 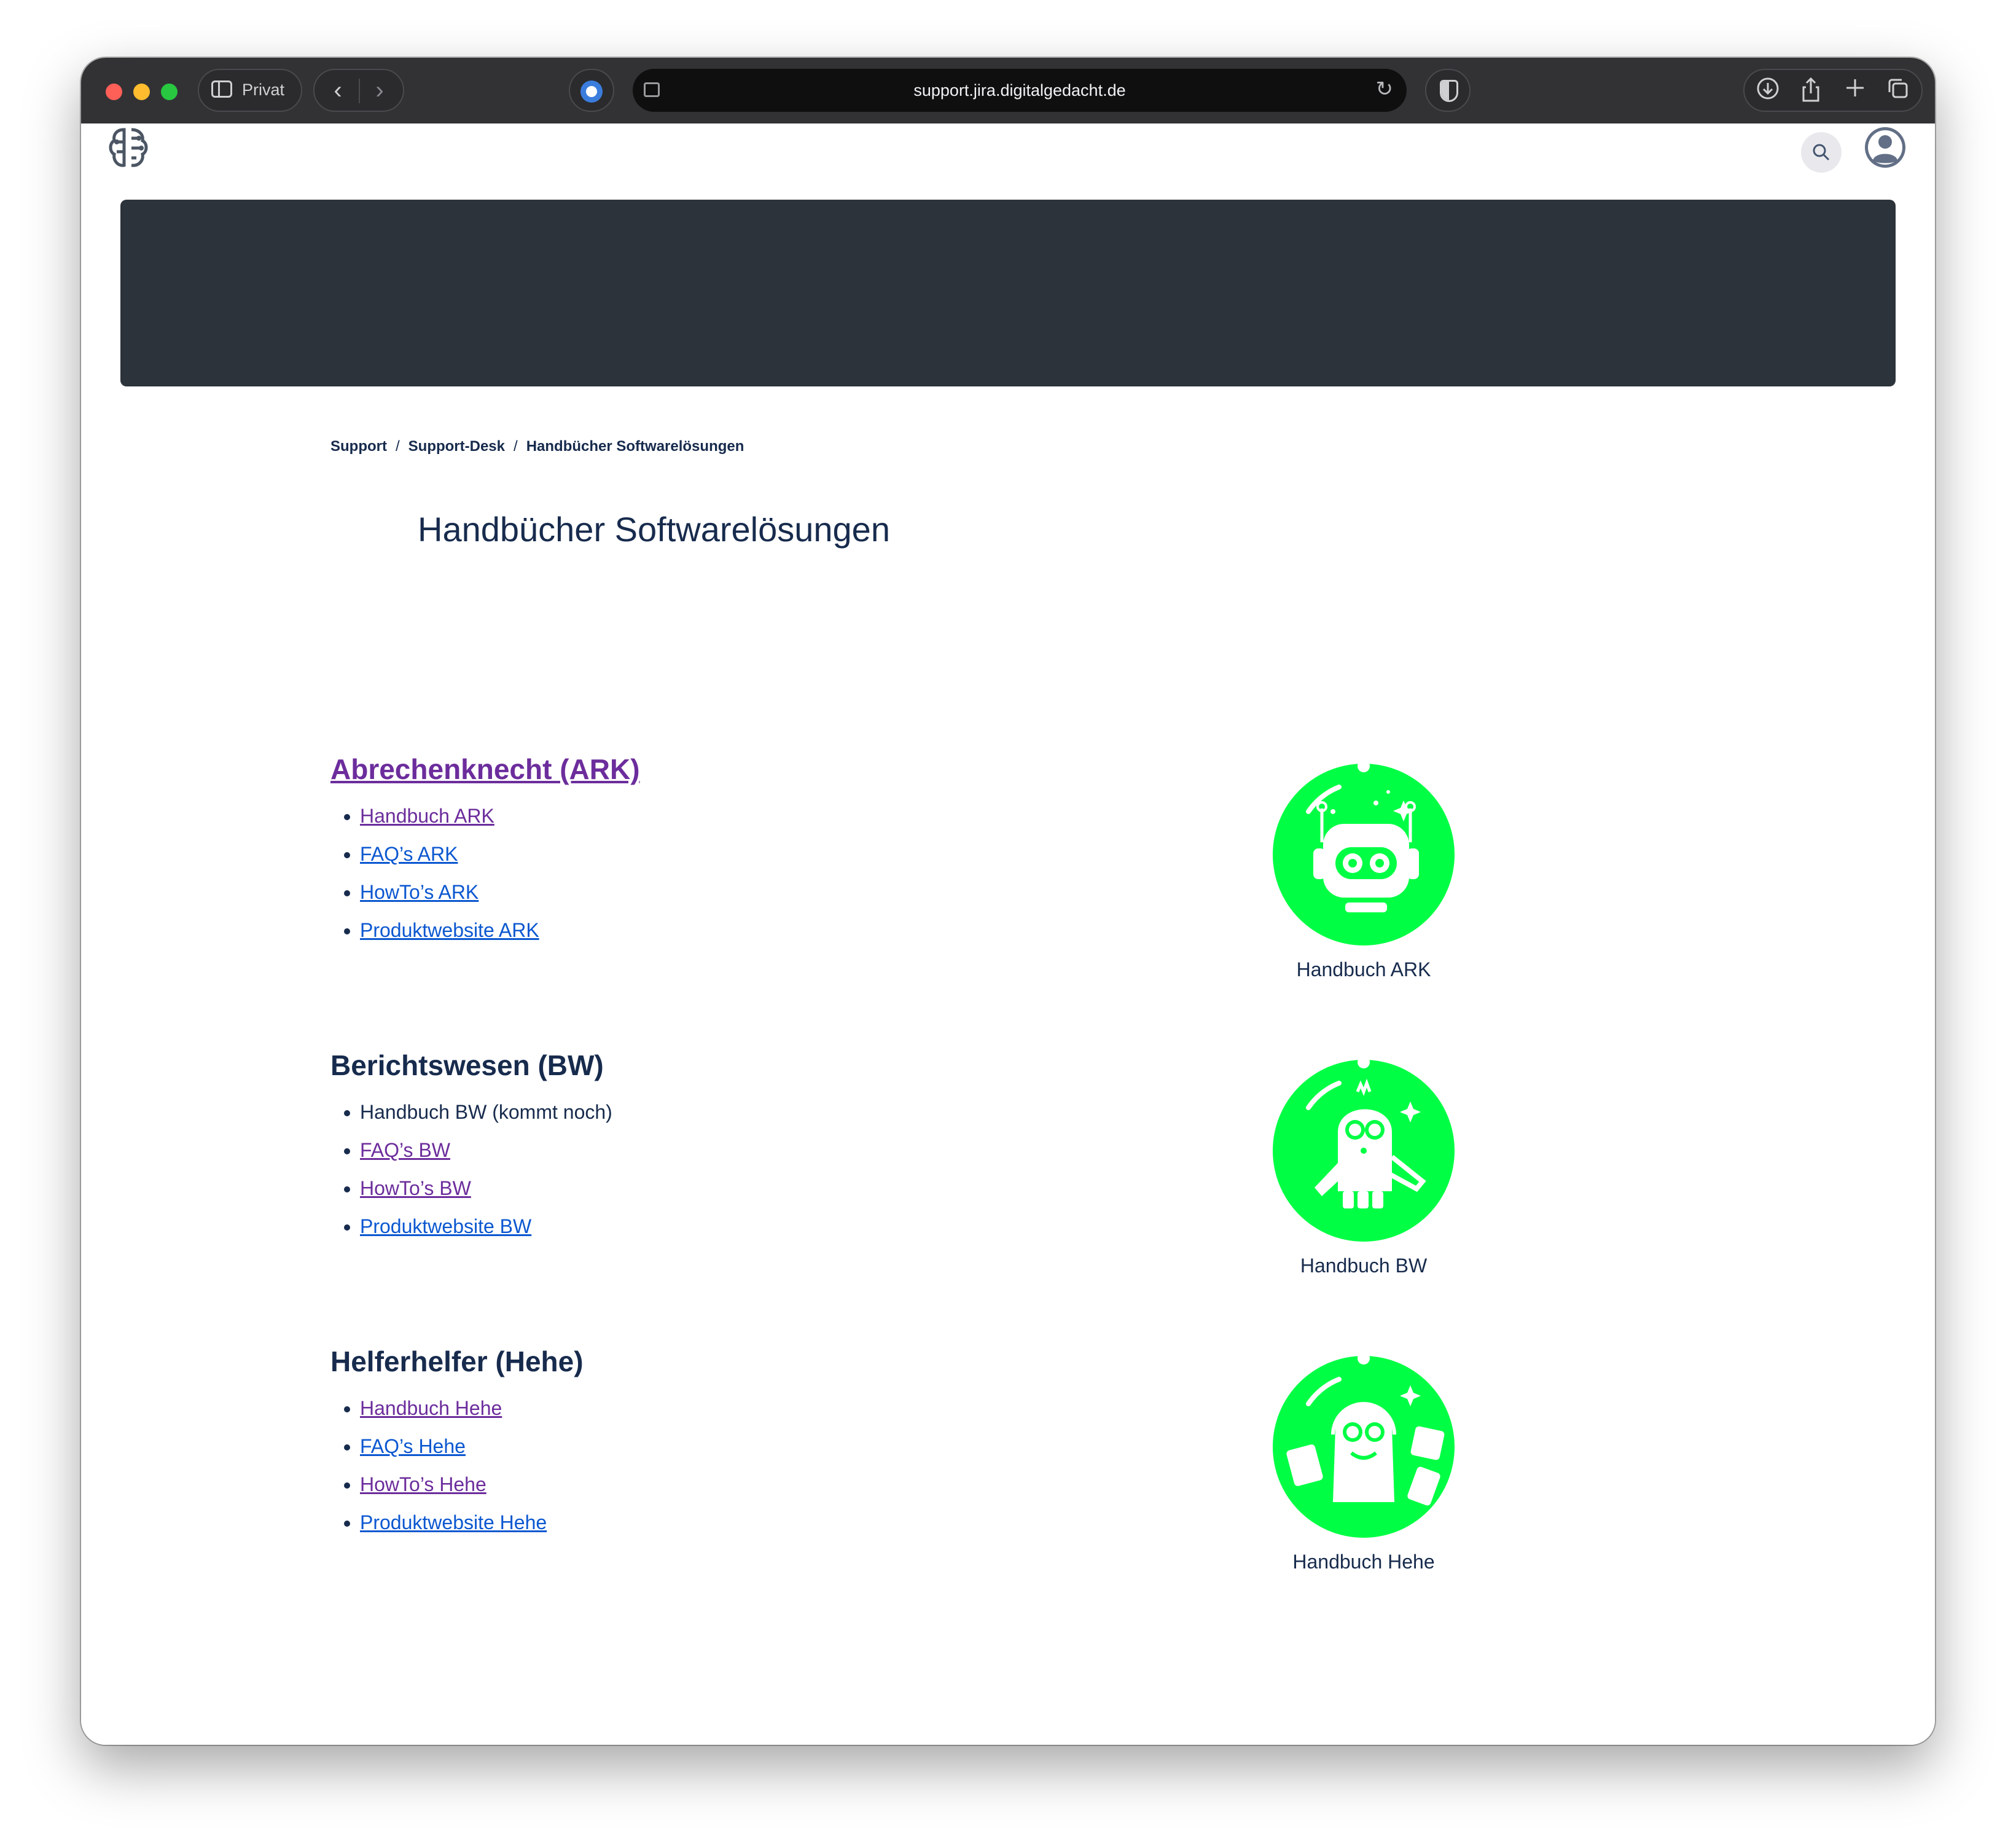 What do you see at coordinates (409, 854) in the screenshot?
I see `link-faq-ark: FAQ’s ARK` at bounding box center [409, 854].